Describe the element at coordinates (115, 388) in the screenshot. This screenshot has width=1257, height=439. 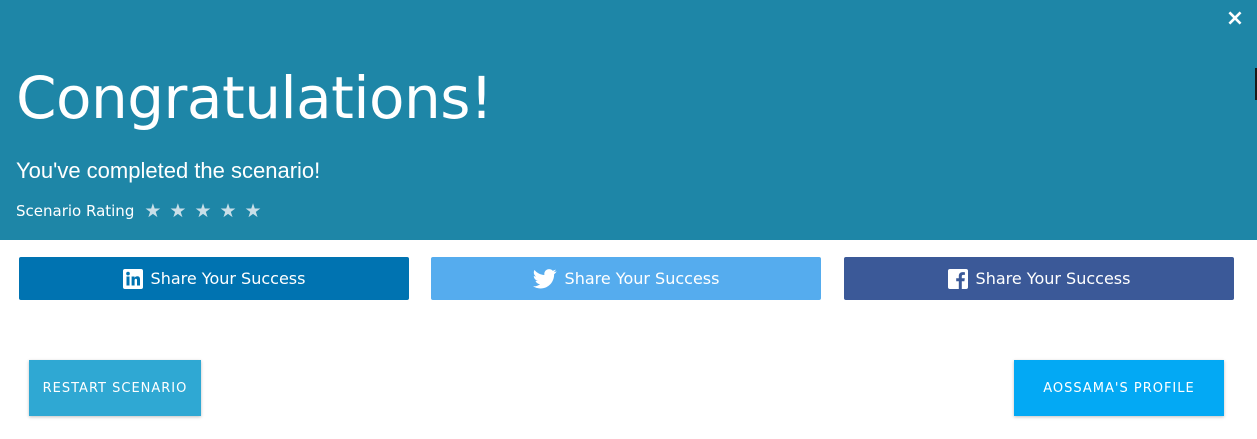
I see `restart-scenario-button: RESTART SCENARIO` at that location.